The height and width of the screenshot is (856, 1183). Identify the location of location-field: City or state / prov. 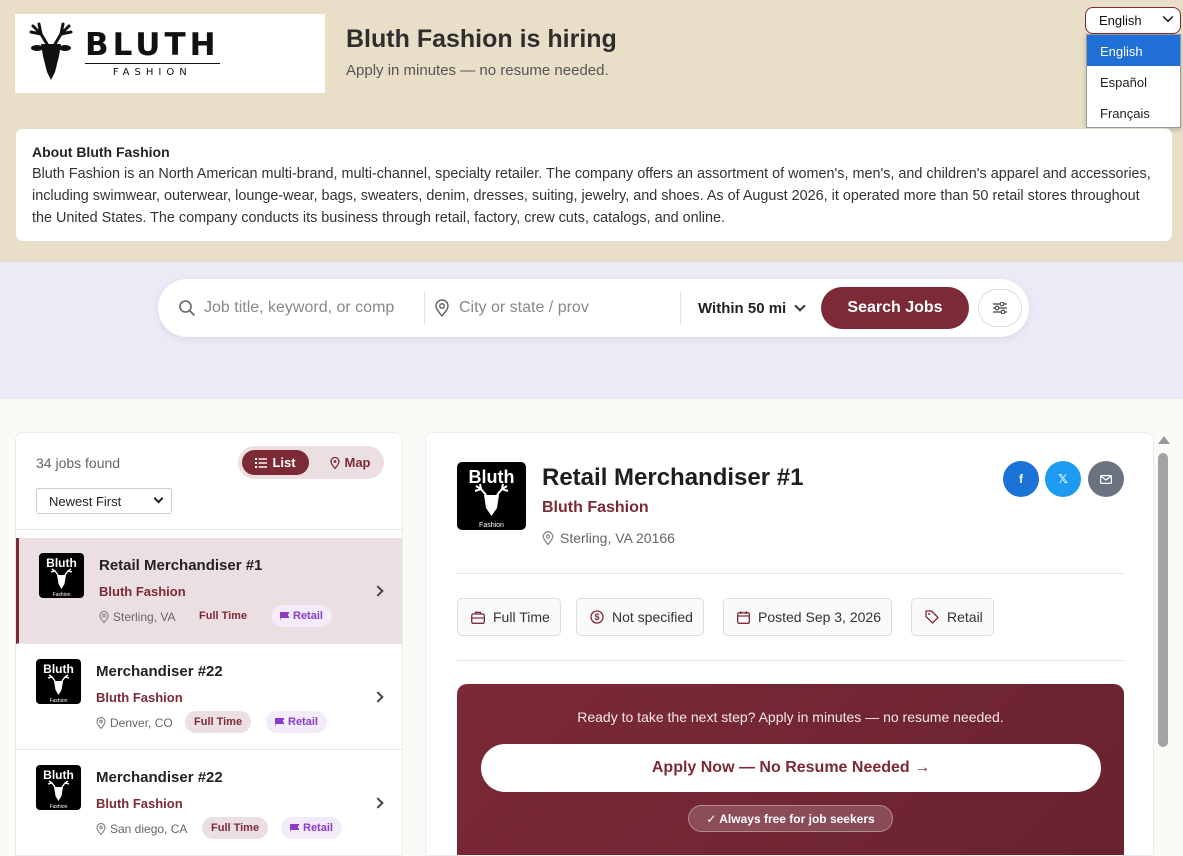
(554, 308).